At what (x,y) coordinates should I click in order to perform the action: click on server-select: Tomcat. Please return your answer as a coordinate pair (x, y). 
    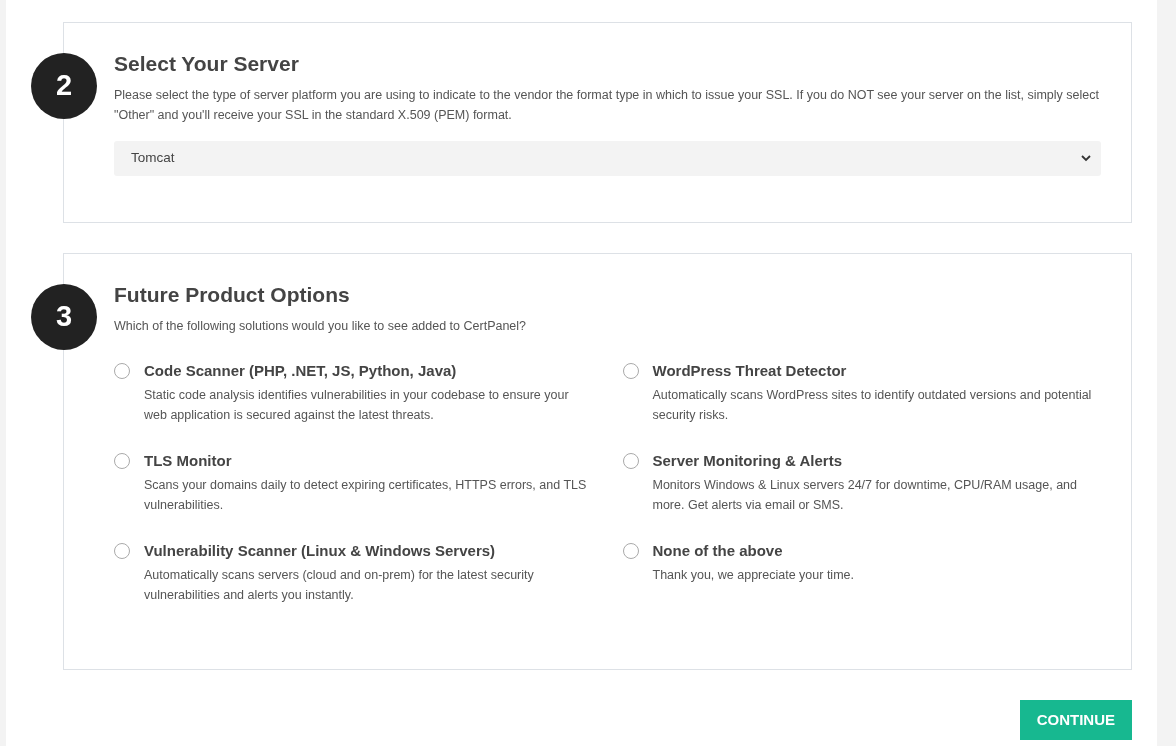
    Looking at the image, I should click on (607, 158).